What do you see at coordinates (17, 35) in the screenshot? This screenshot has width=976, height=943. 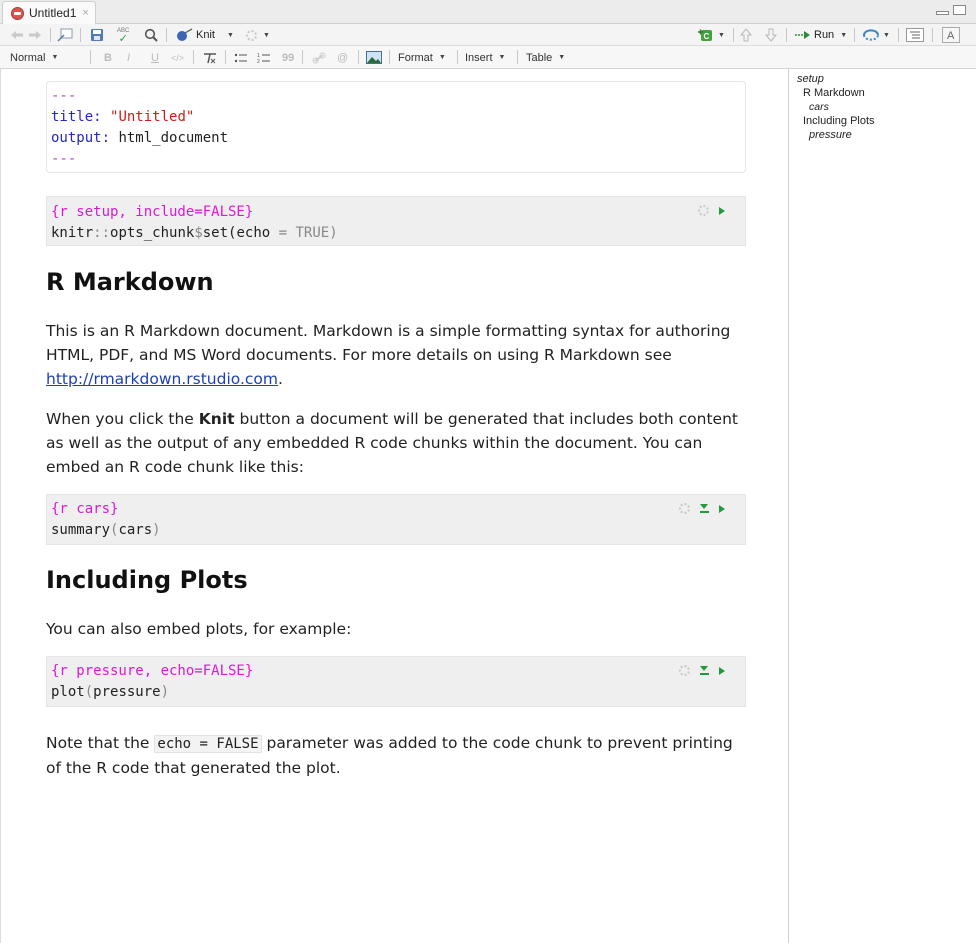 I see `back-arrow-icon` at bounding box center [17, 35].